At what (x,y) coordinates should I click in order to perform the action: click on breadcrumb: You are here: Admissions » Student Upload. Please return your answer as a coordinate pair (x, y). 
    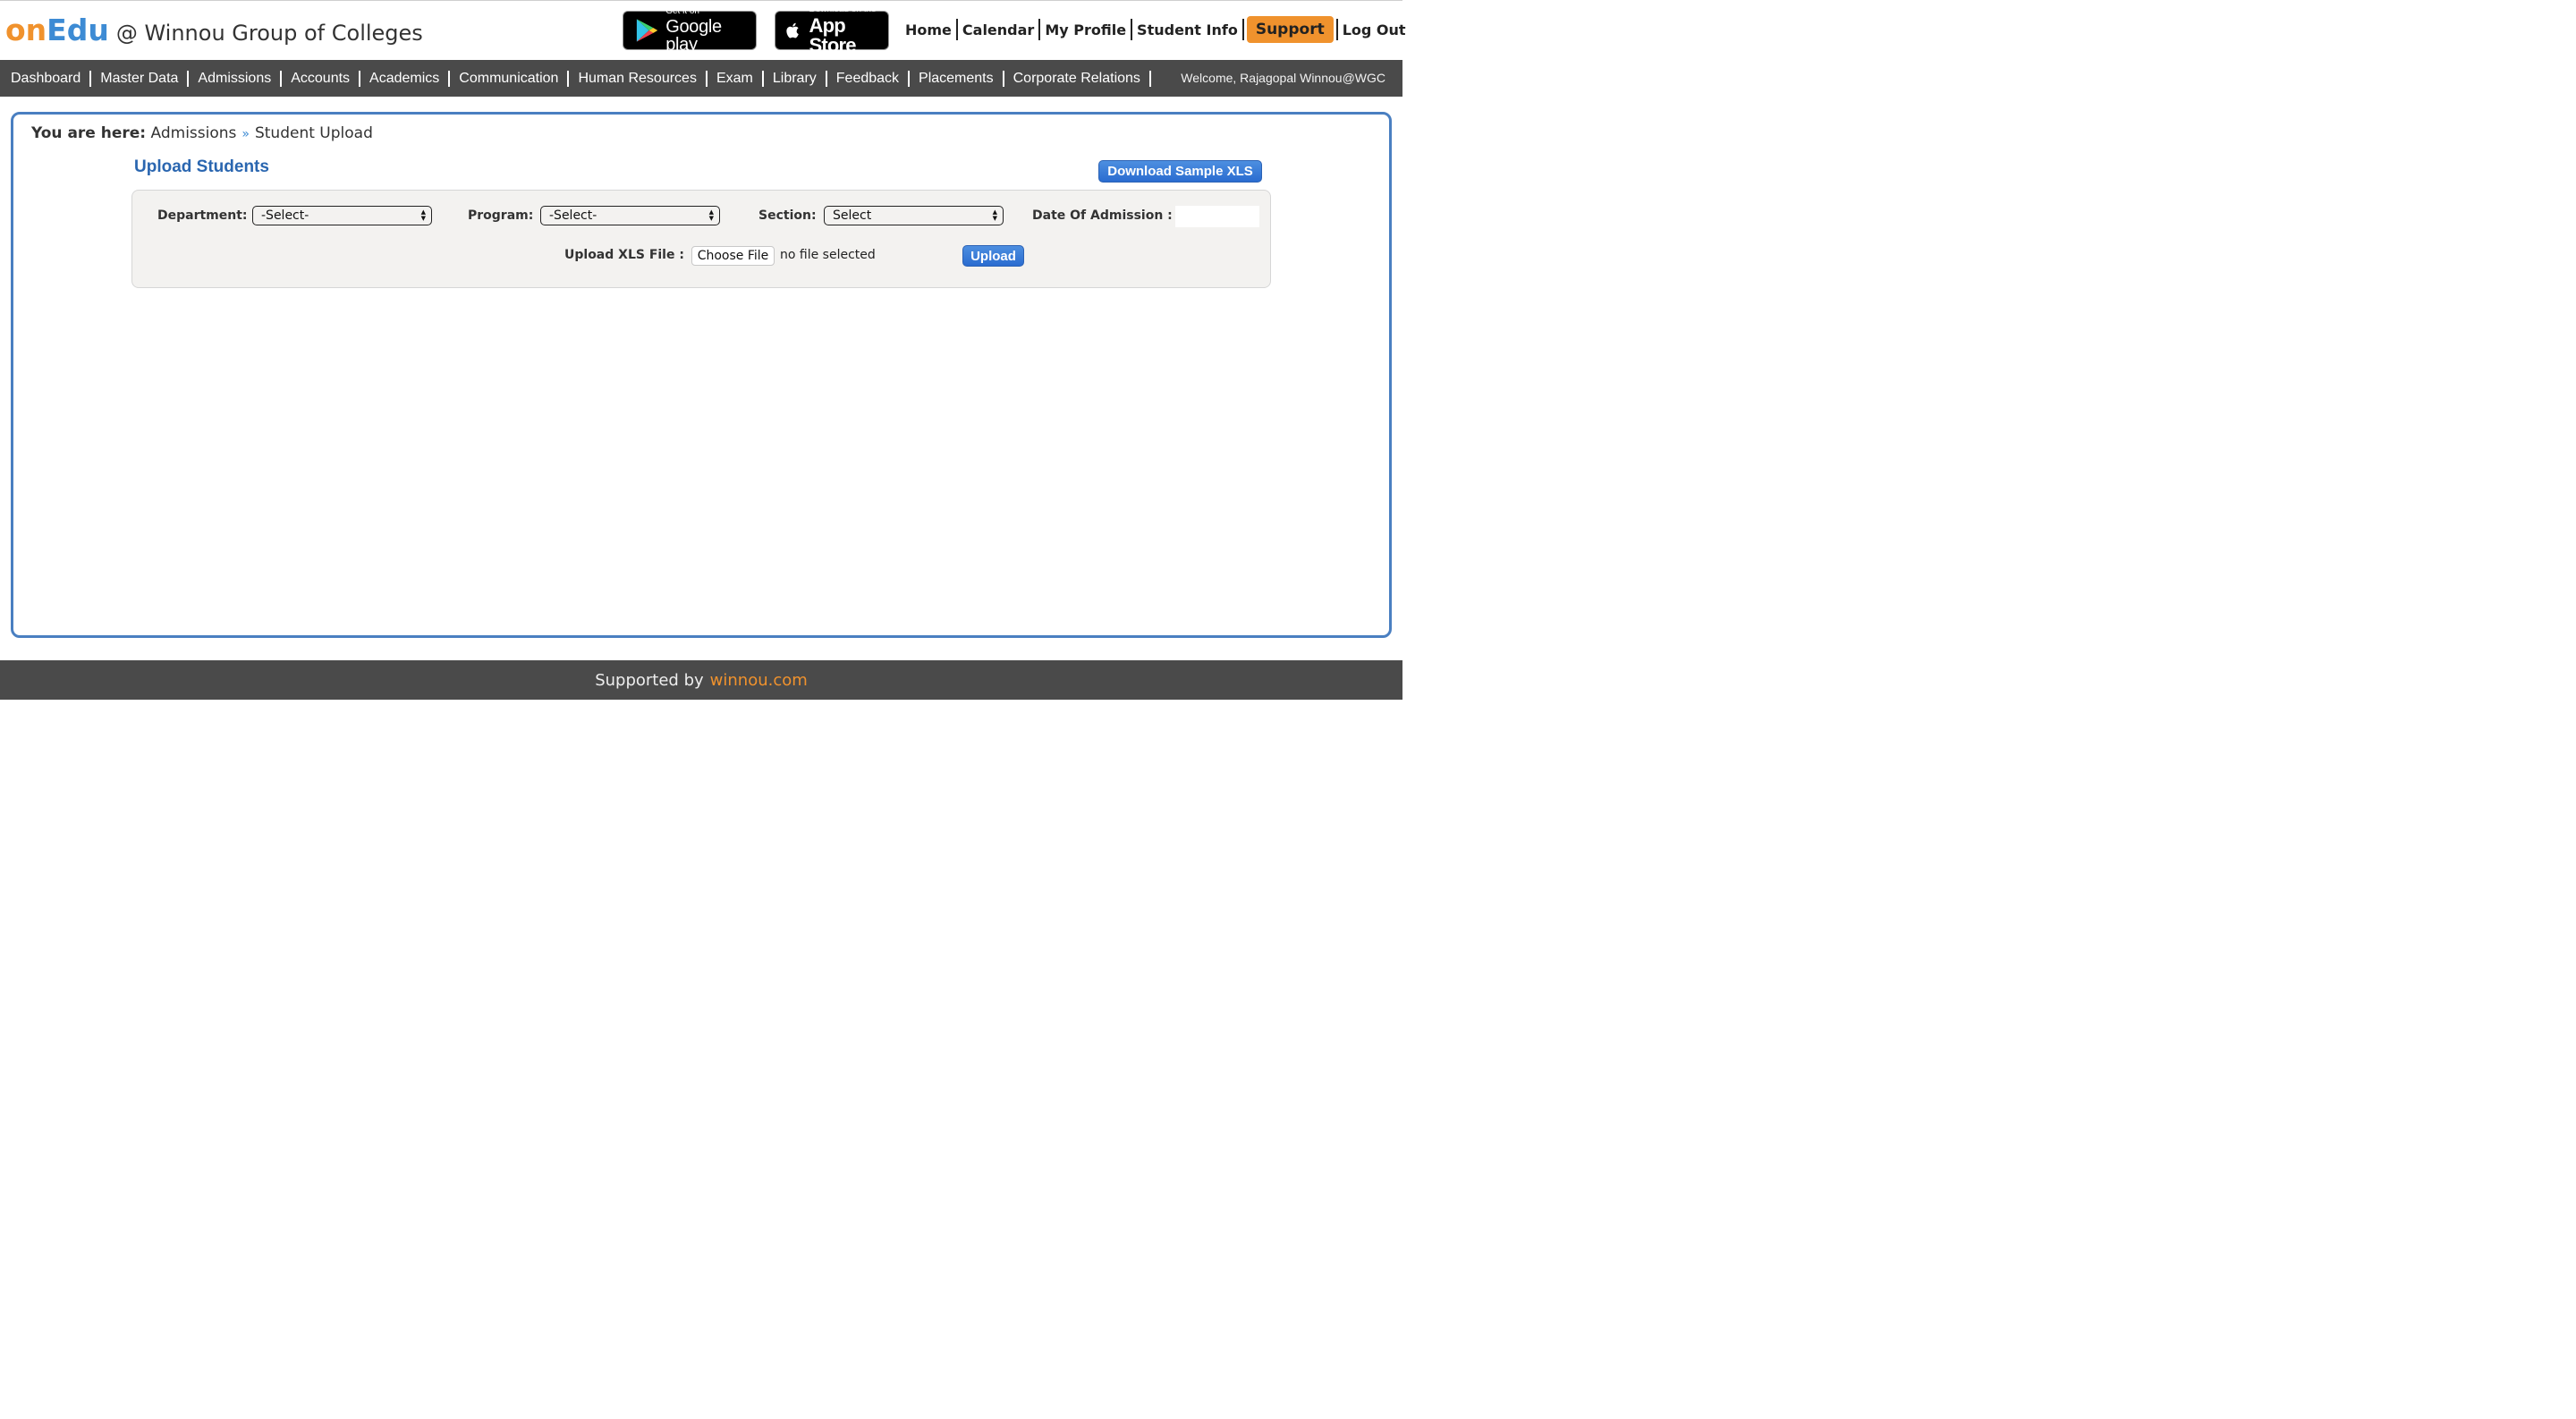
    Looking at the image, I should click on (202, 133).